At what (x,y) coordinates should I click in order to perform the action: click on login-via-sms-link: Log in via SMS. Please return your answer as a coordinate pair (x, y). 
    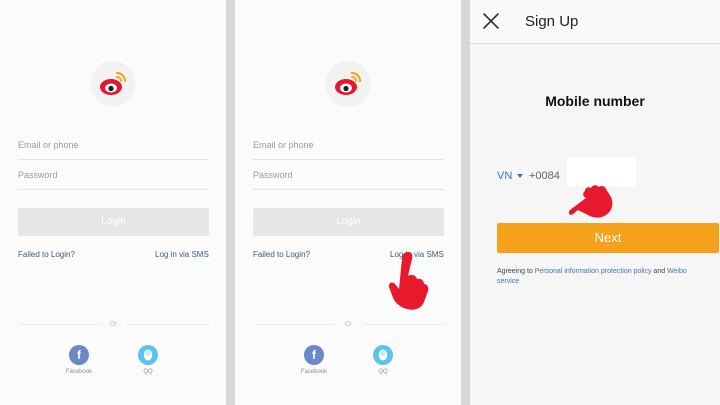
    Looking at the image, I should click on (182, 254).